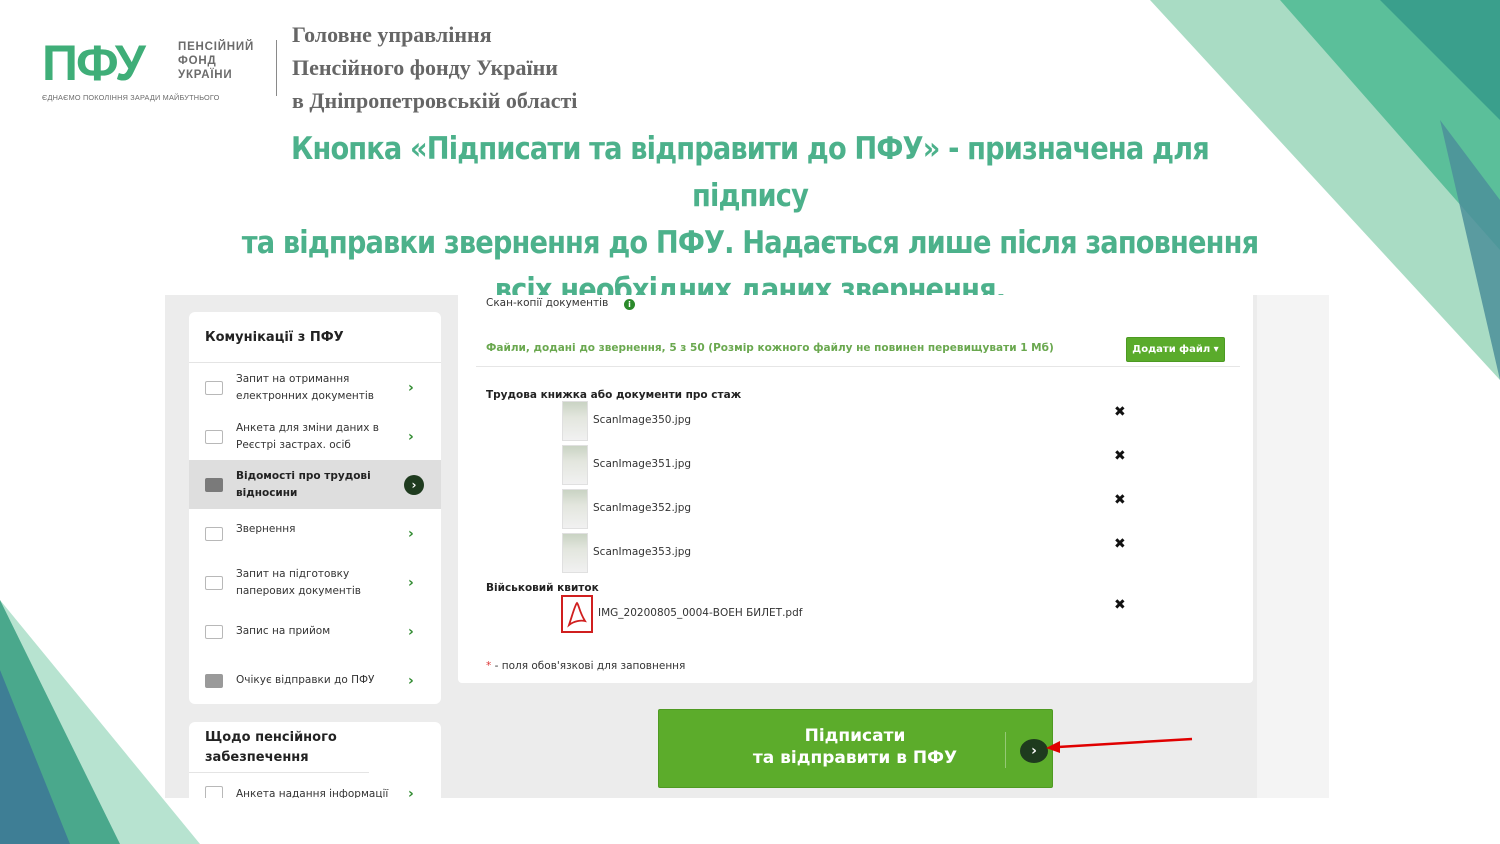 Image resolution: width=1500 pixels, height=844 pixels. What do you see at coordinates (629, 304) in the screenshot?
I see `info-icon: i` at bounding box center [629, 304].